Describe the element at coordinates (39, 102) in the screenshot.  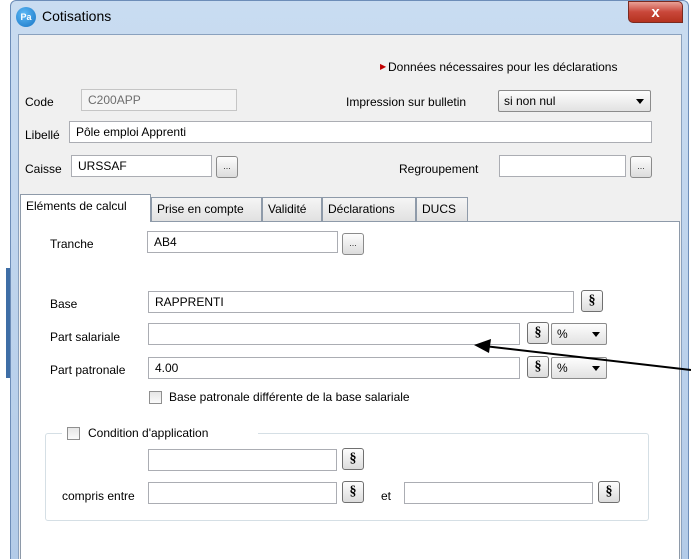
I see `code-label: Code` at that location.